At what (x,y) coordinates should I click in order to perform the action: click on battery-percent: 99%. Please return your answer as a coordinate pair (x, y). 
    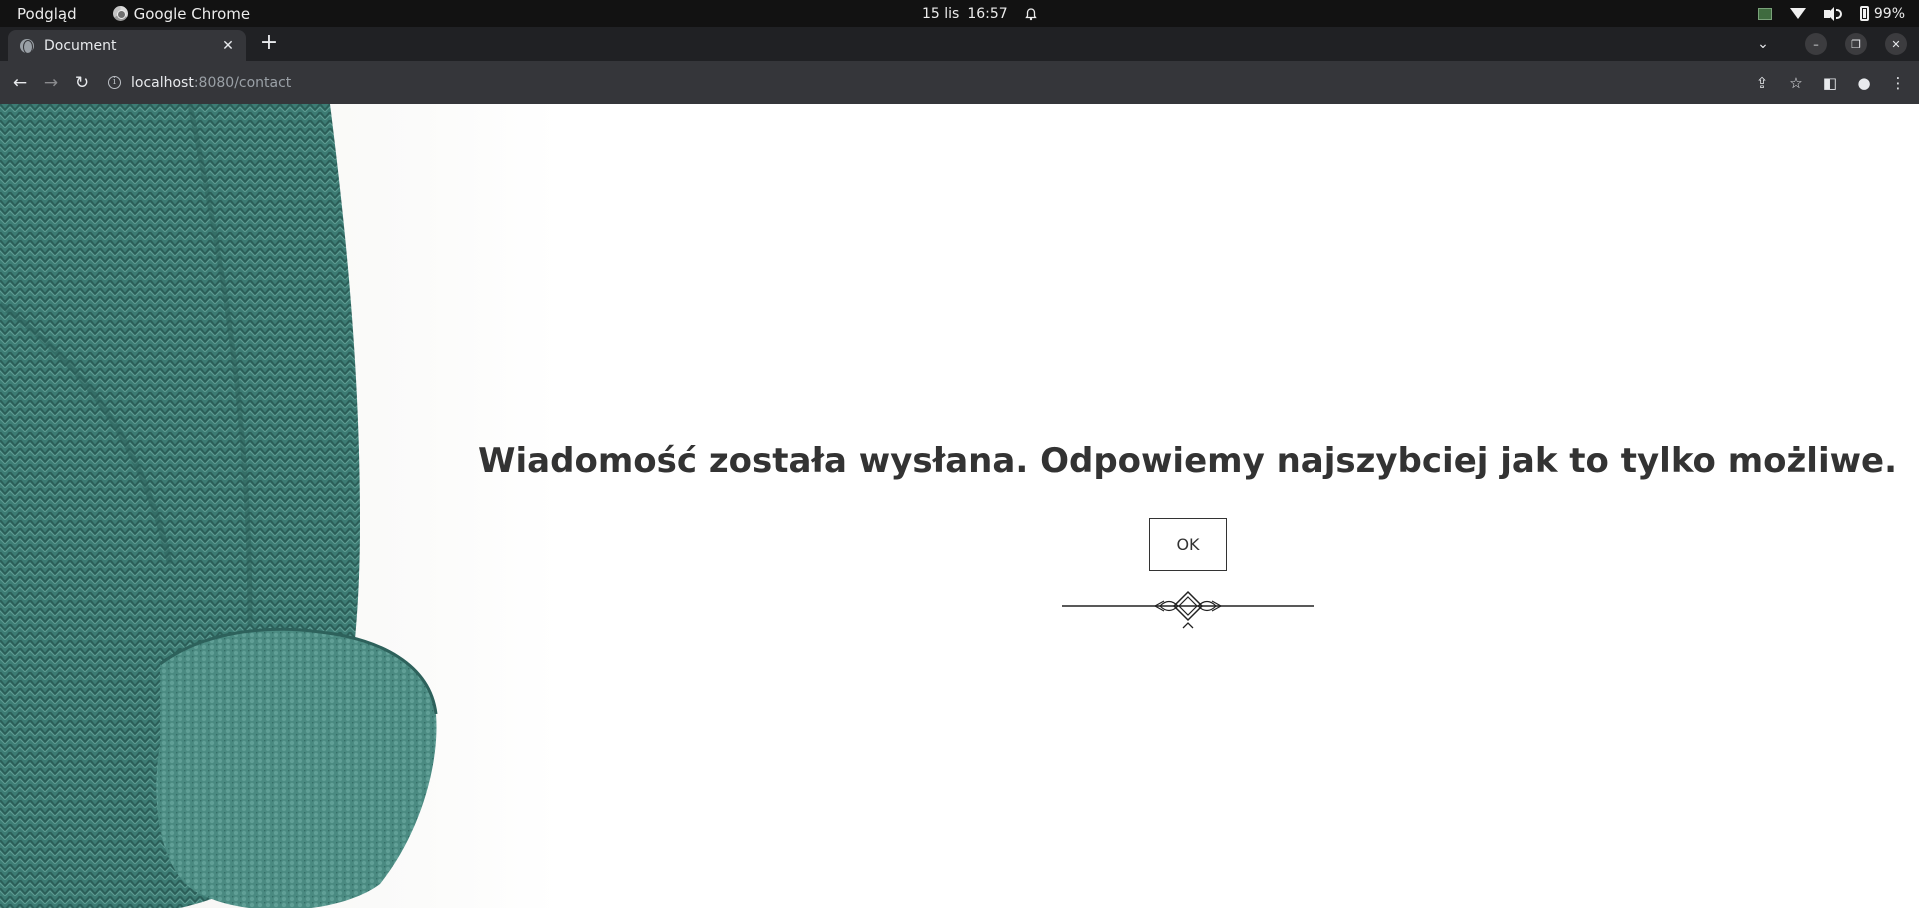
    Looking at the image, I should click on (1889, 13).